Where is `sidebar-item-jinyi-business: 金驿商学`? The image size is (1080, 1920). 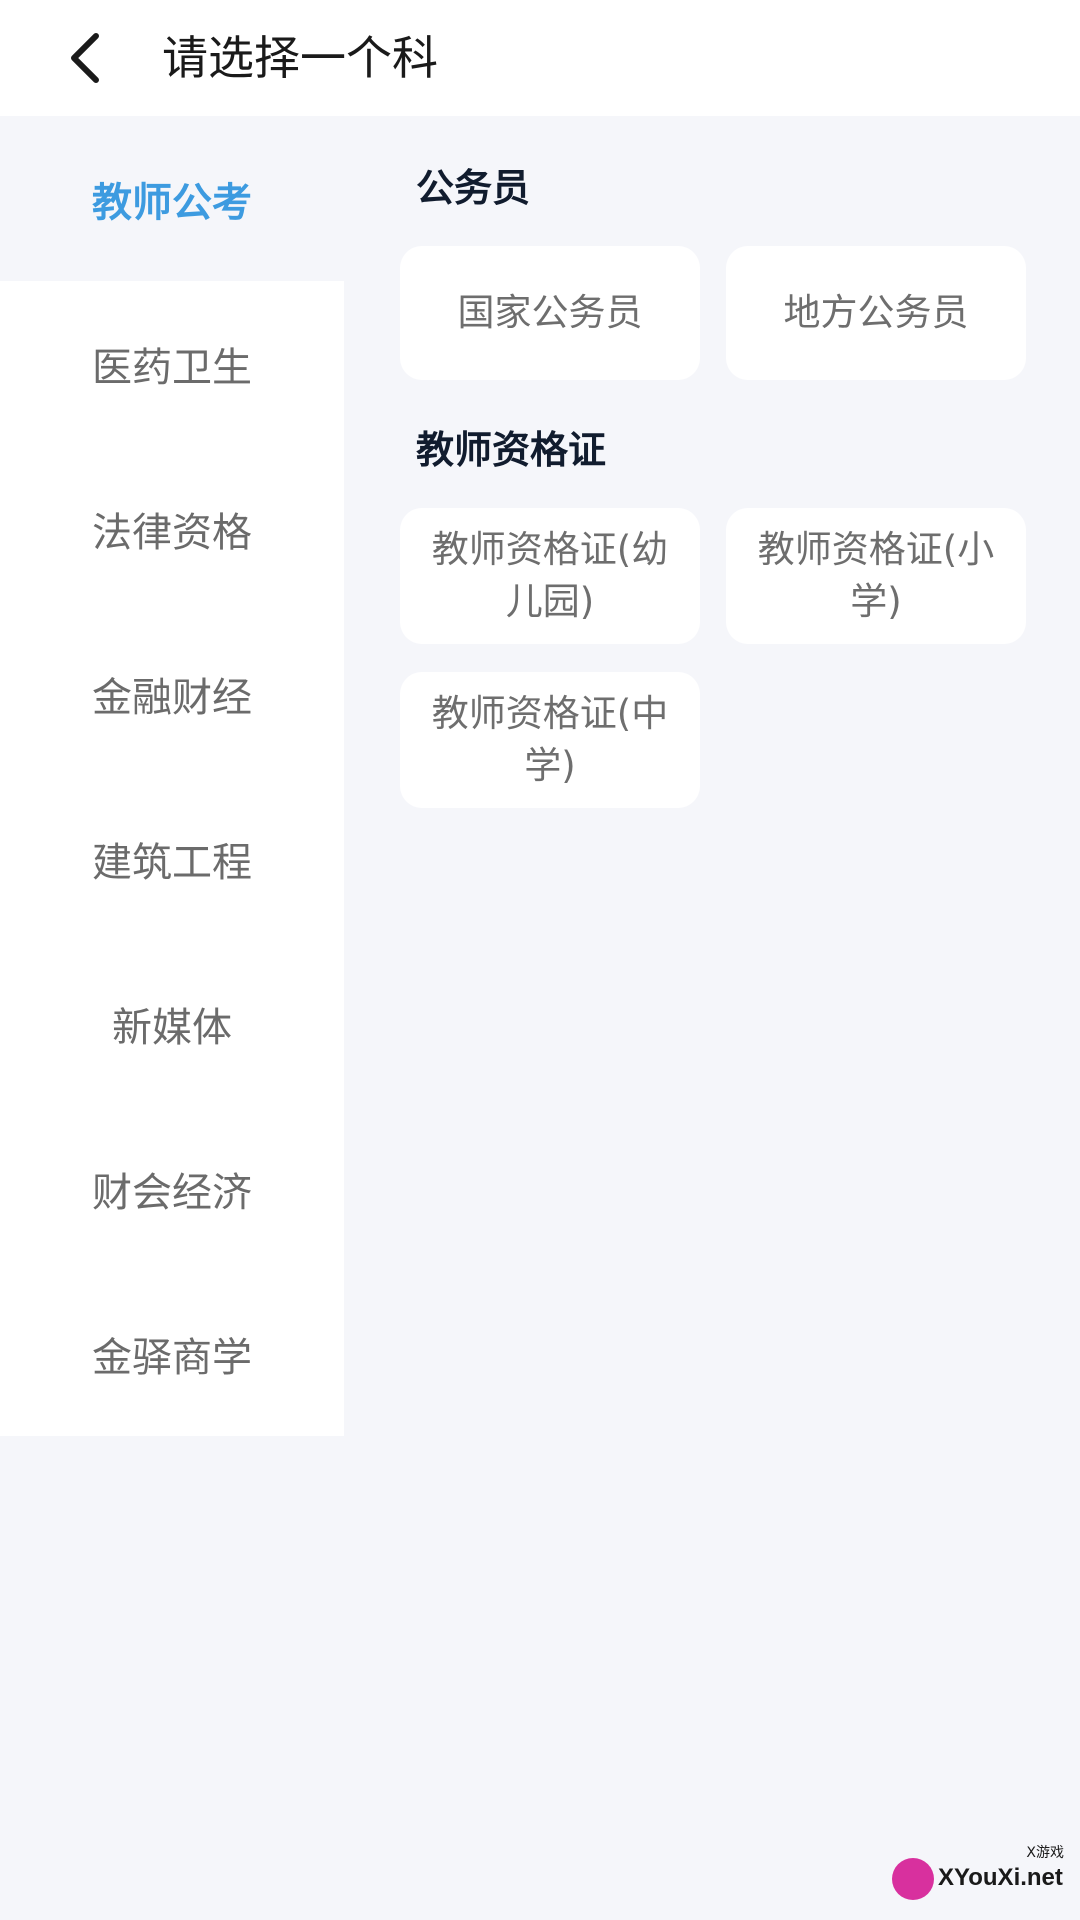 sidebar-item-jinyi-business: 金驿商学 is located at coordinates (172, 1353).